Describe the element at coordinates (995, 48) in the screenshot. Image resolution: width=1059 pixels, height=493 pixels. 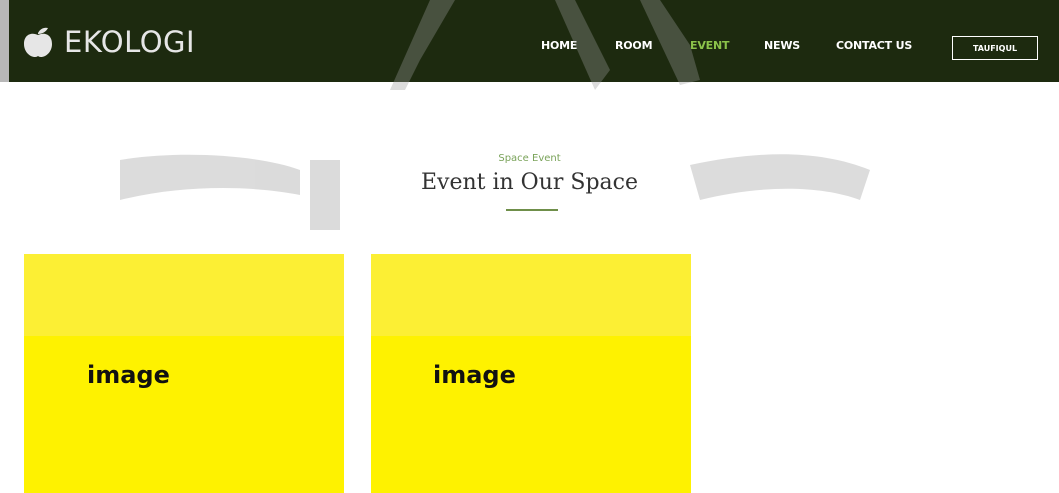
I see `user-account-button: TAUFIQUL` at that location.